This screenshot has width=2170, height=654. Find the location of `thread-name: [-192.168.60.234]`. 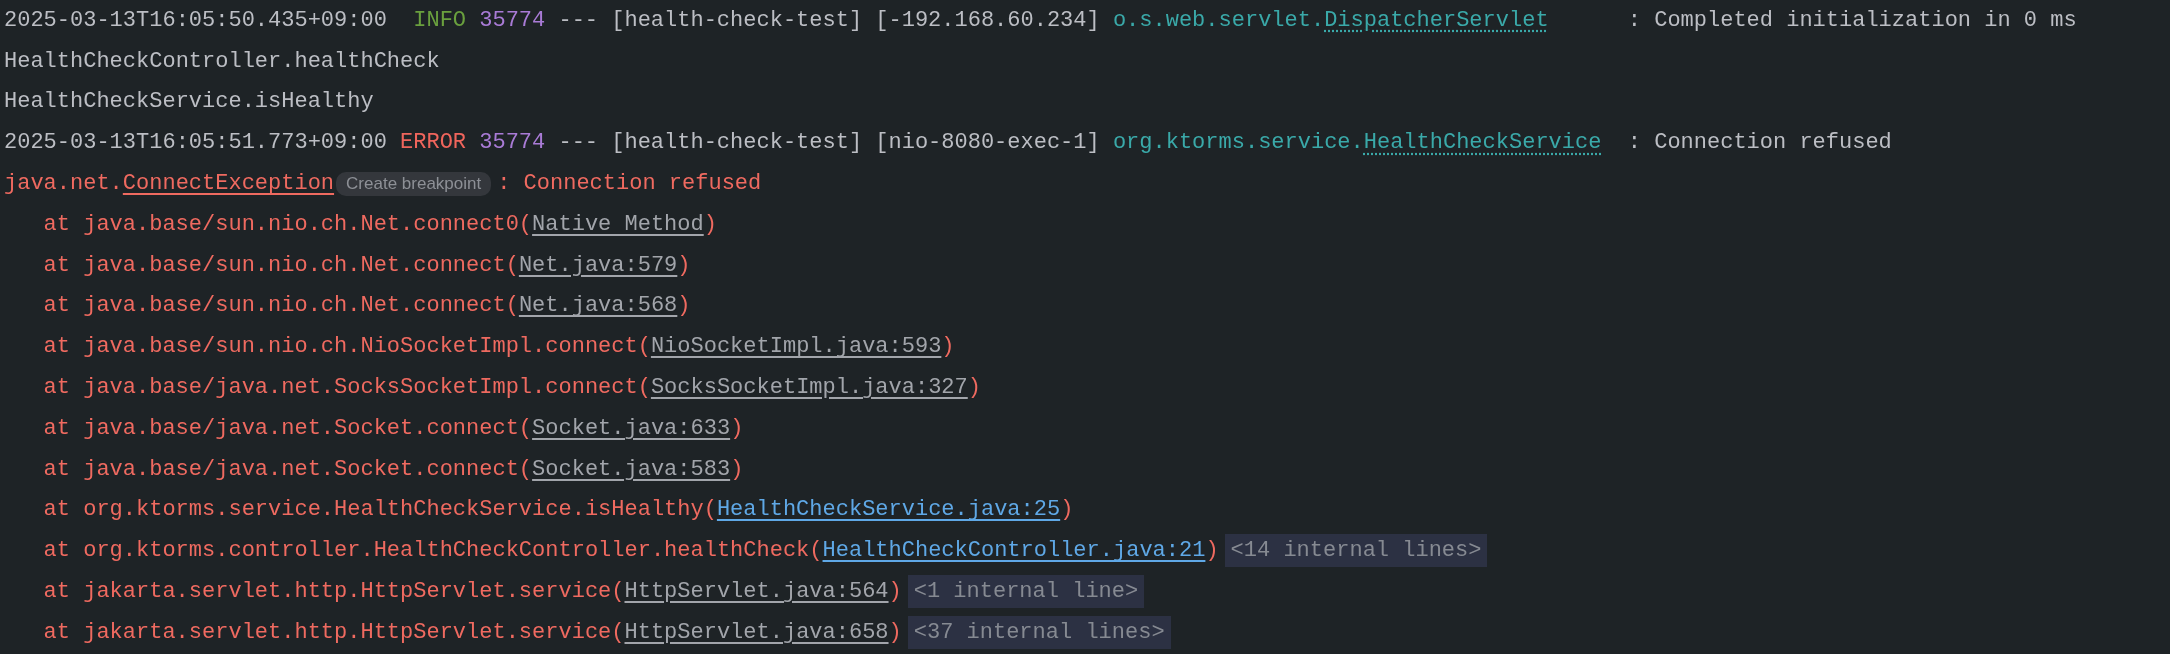

thread-name: [-192.168.60.234] is located at coordinates (987, 20).